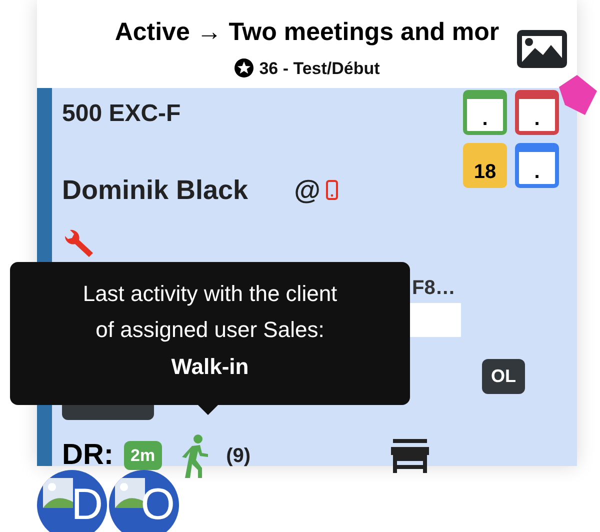 This screenshot has width=600, height=532. What do you see at coordinates (195, 456) in the screenshot?
I see `walking-person-icon` at bounding box center [195, 456].